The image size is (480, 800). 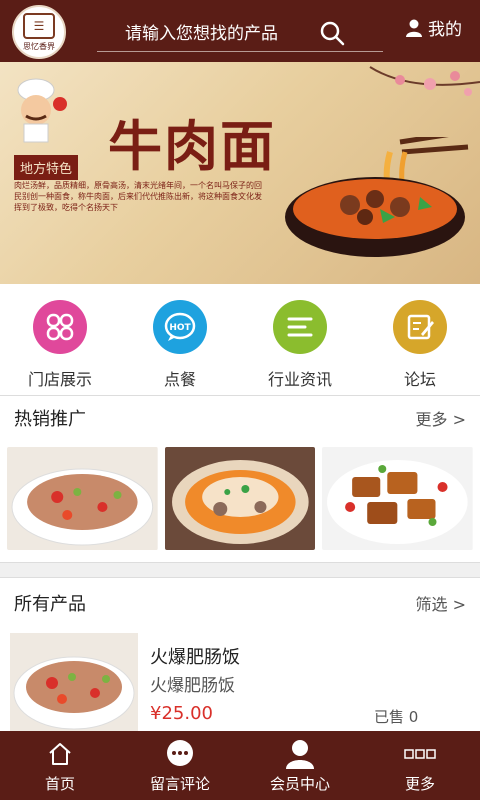 What do you see at coordinates (396, 717) in the screenshot?
I see `product-sold-count: 已售 0` at bounding box center [396, 717].